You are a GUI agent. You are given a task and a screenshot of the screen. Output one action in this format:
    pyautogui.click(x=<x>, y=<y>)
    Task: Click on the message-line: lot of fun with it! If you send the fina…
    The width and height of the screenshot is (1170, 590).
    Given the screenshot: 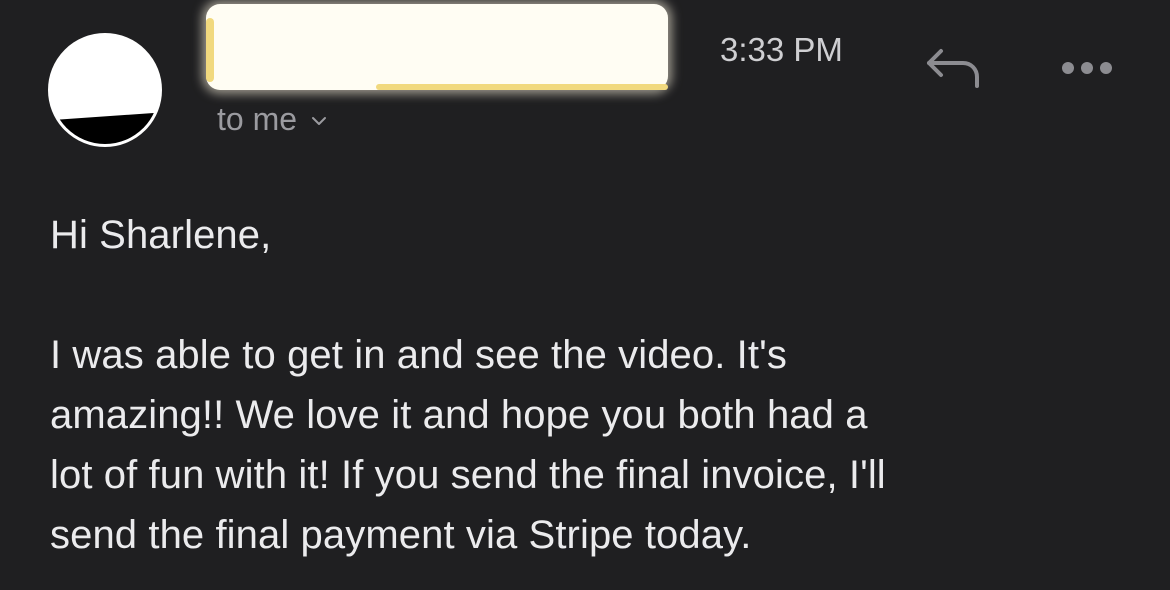 What is the action you would take?
    pyautogui.click(x=468, y=475)
    